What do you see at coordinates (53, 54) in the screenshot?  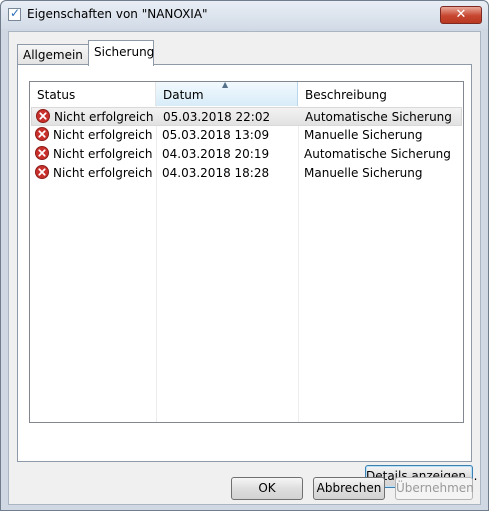 I see `tab-allgemein: Allgemein` at bounding box center [53, 54].